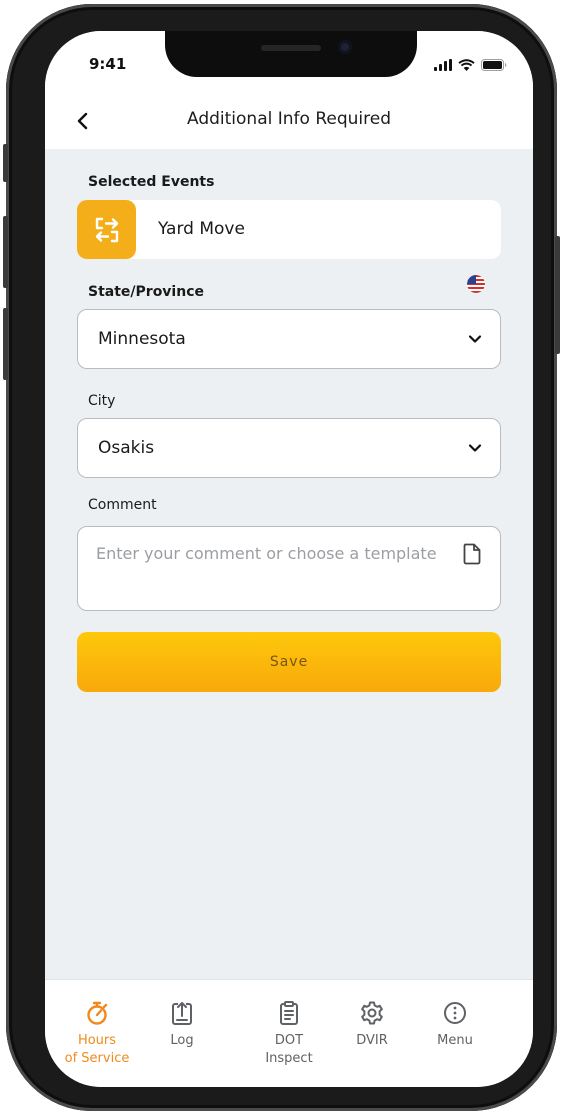 The width and height of the screenshot is (563, 1115). Describe the element at coordinates (291, 48) in the screenshot. I see `earpiece-speaker` at that location.